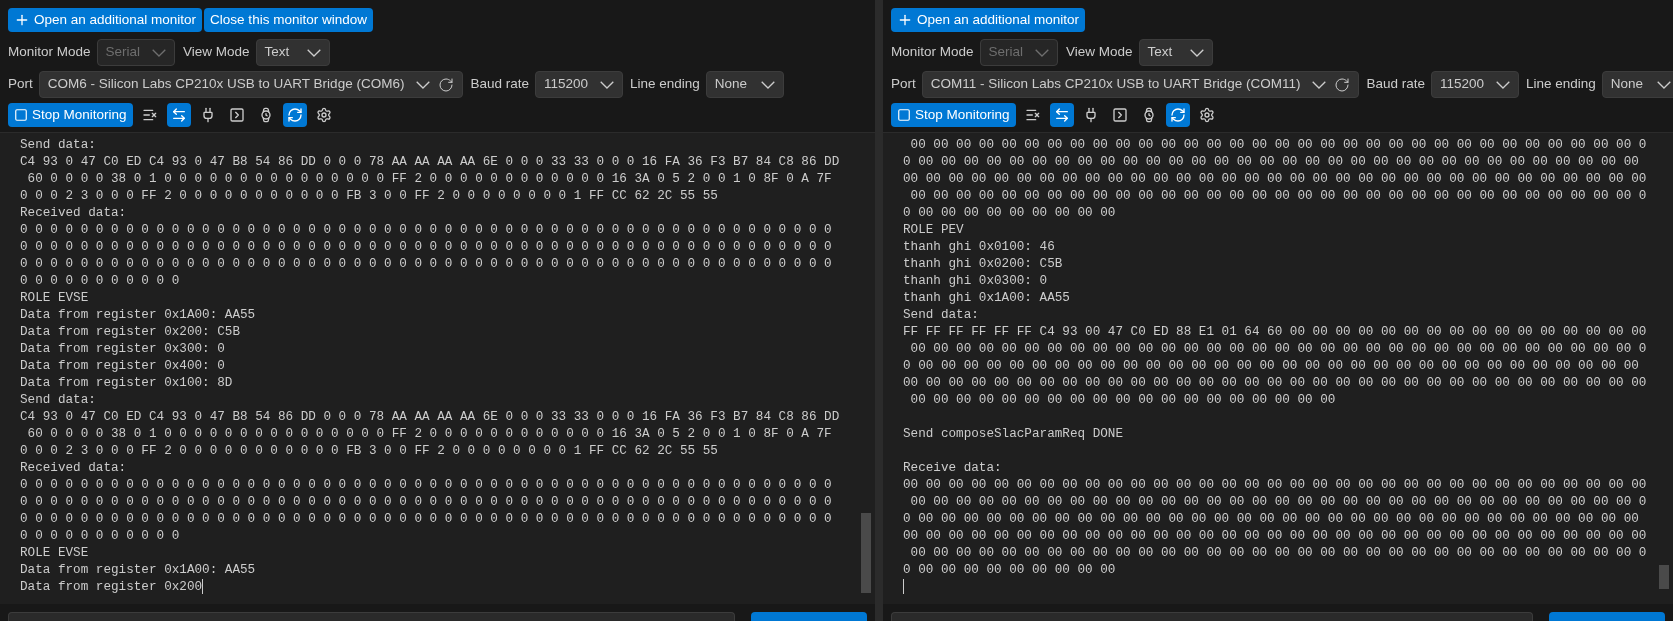 This screenshot has height=621, width=1673. Describe the element at coordinates (251, 84) in the screenshot. I see `port-select: COM6 - Silicon Labs CP210x USB to UART Bridge (COM6)` at that location.